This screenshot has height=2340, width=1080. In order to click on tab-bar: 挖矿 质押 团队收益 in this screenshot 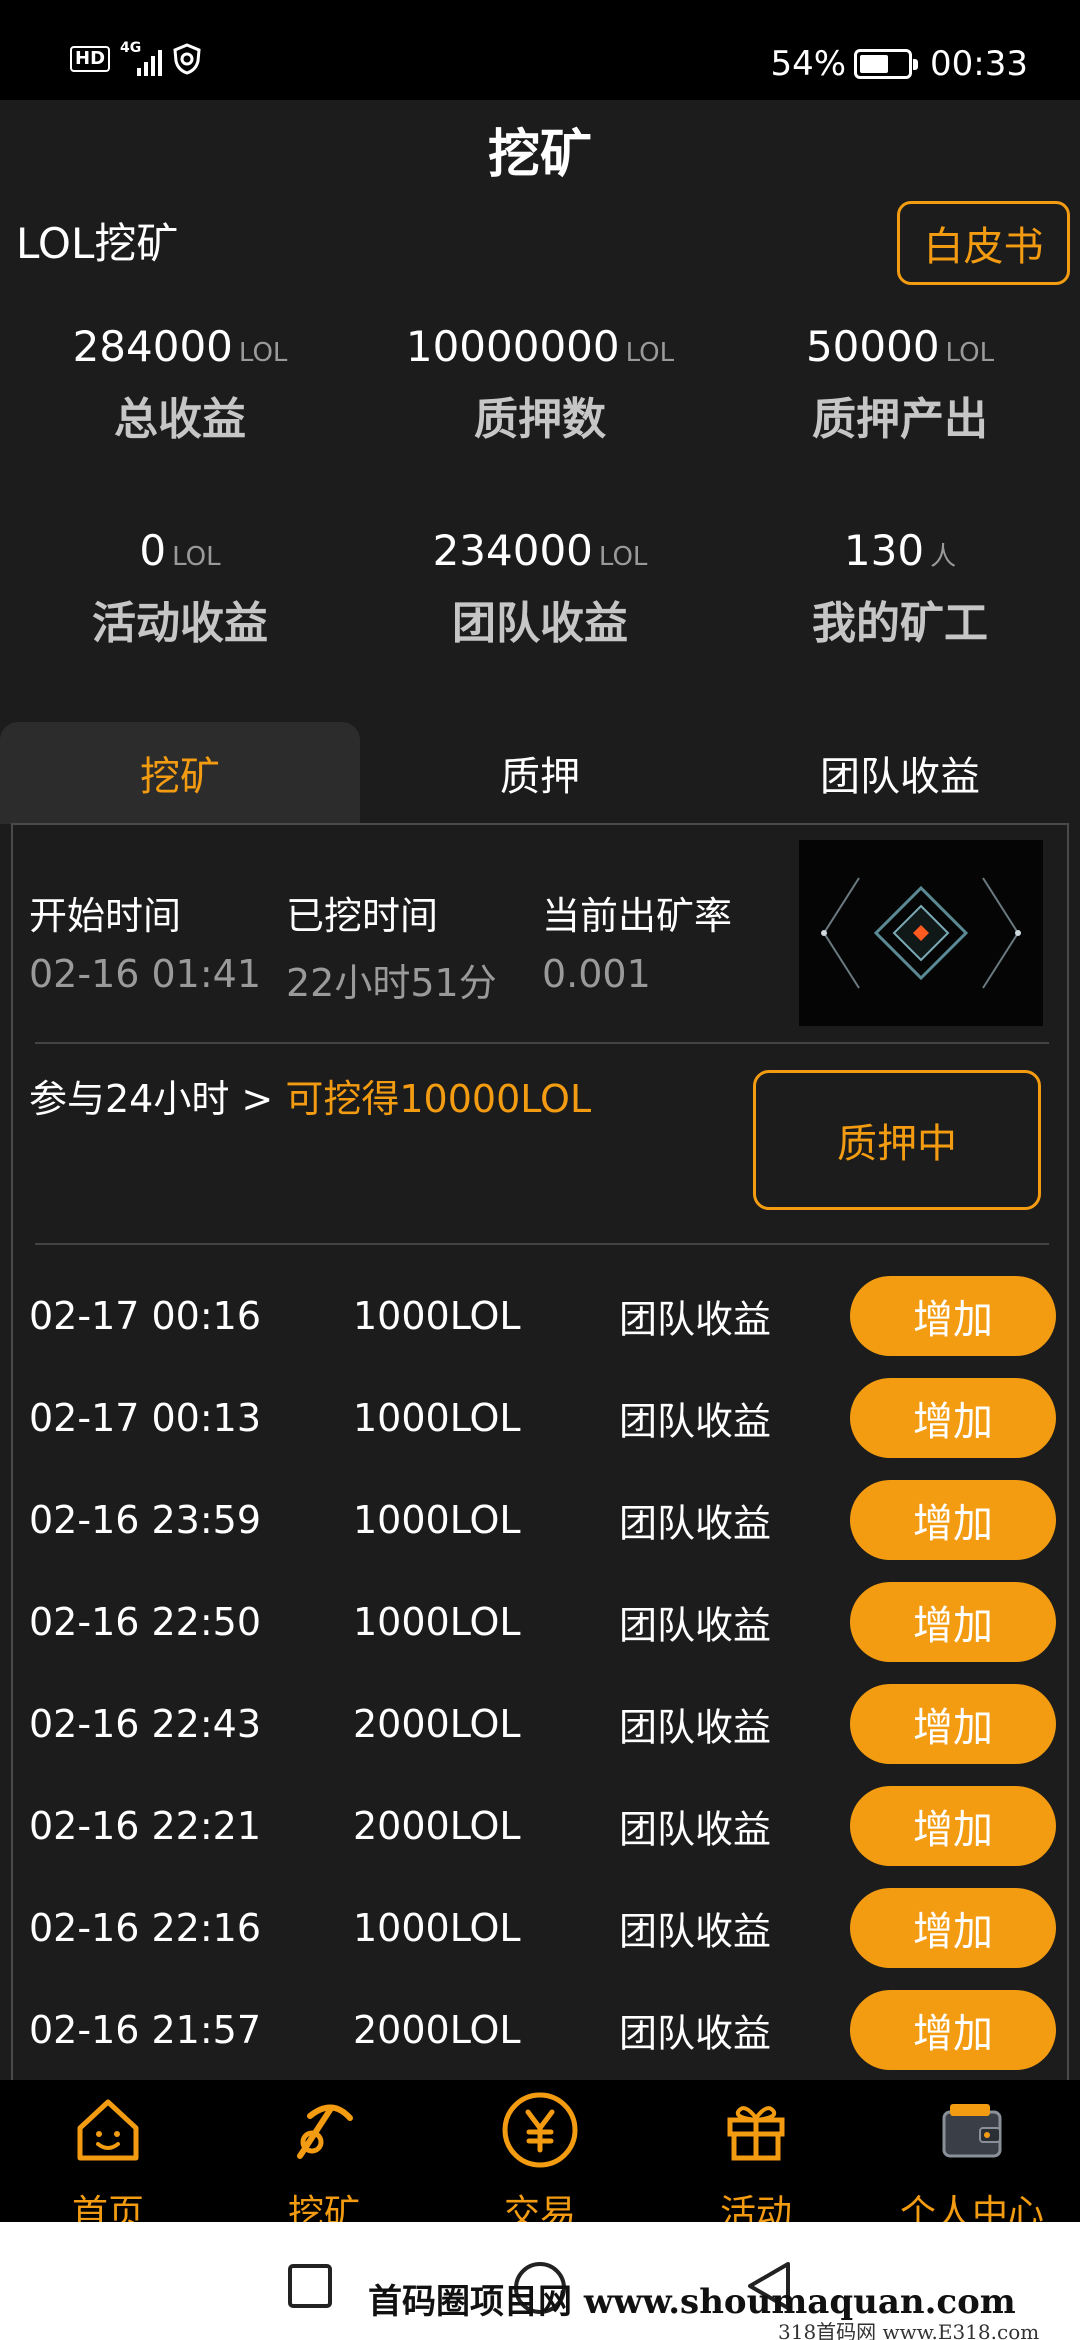, I will do `click(540, 773)`.